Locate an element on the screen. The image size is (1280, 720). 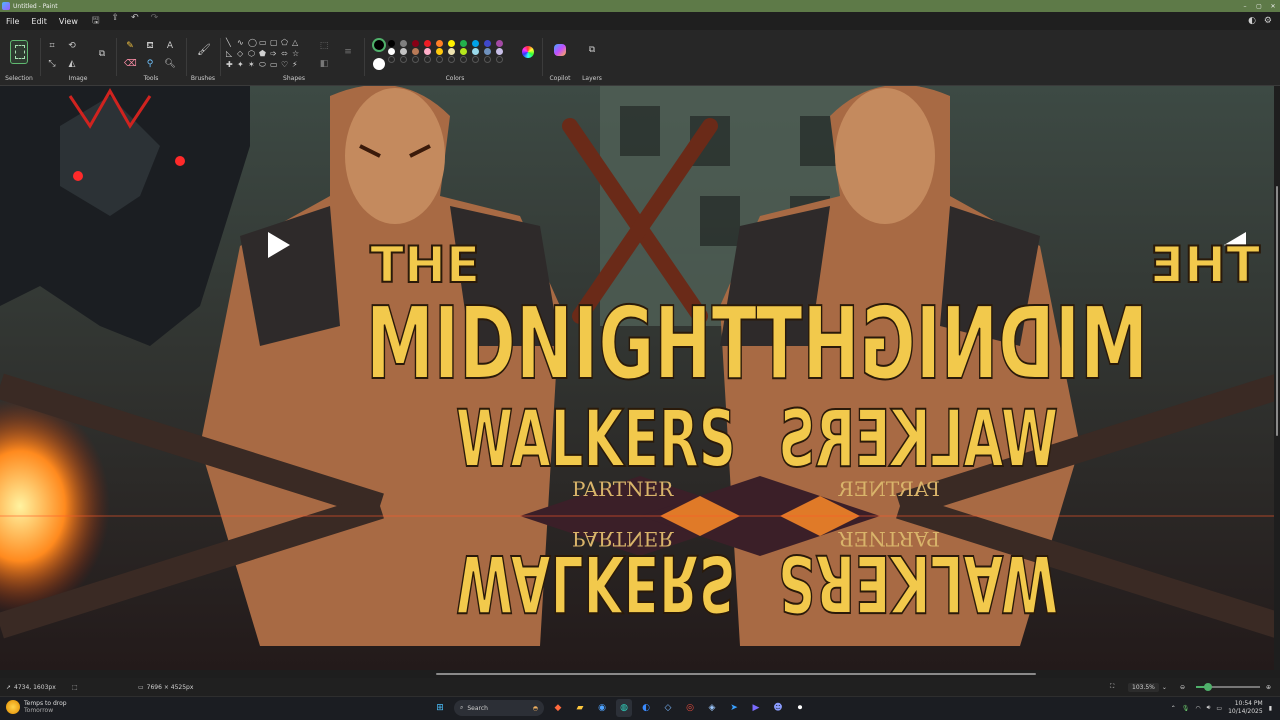
flip-icon: ◭ is located at coordinates (72, 64).